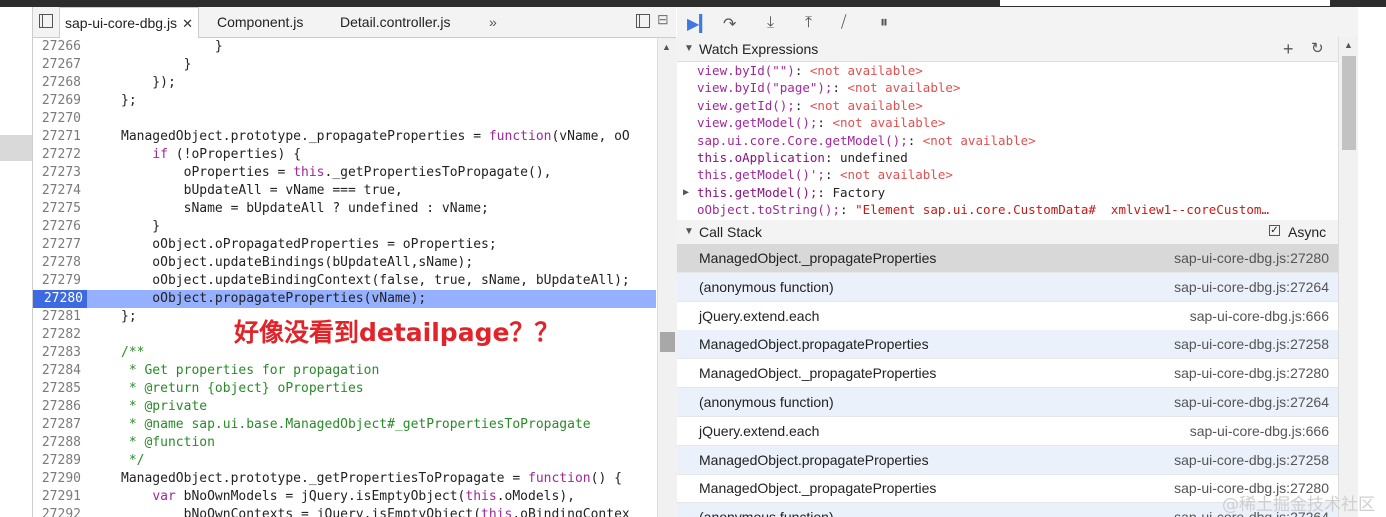 The width and height of the screenshot is (1386, 517). I want to click on editor-scroll-thumb, so click(667, 342).